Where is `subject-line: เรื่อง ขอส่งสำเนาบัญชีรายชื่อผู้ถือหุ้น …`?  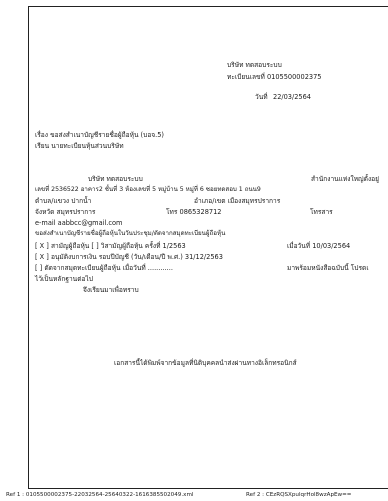 subject-line: เรื่อง ขอส่งสำเนาบัญชีรายชื่อผู้ถือหุ้น … is located at coordinates (100, 135).